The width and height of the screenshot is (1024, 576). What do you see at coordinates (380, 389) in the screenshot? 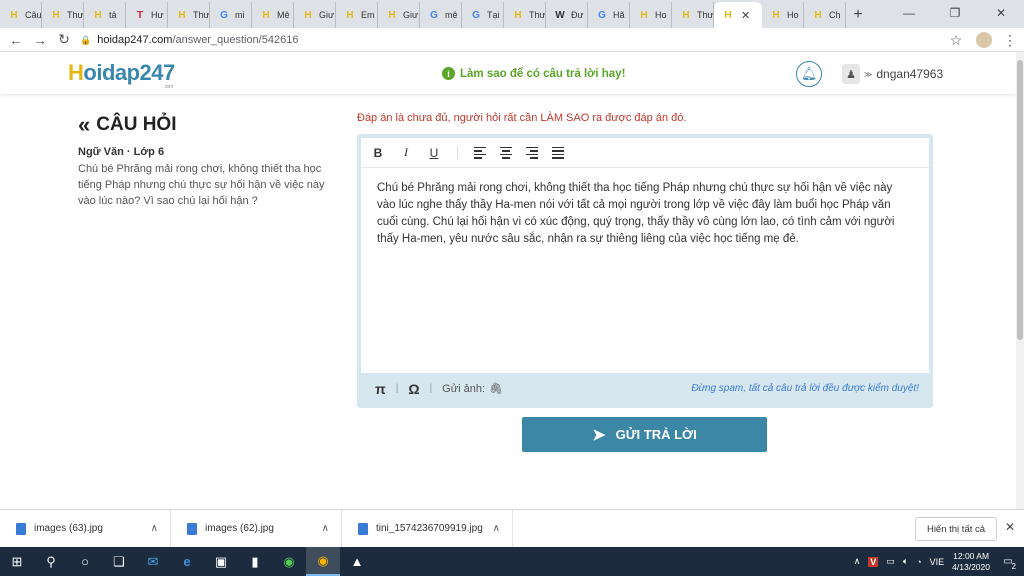
I see `pi-symbol-button: π` at bounding box center [380, 389].